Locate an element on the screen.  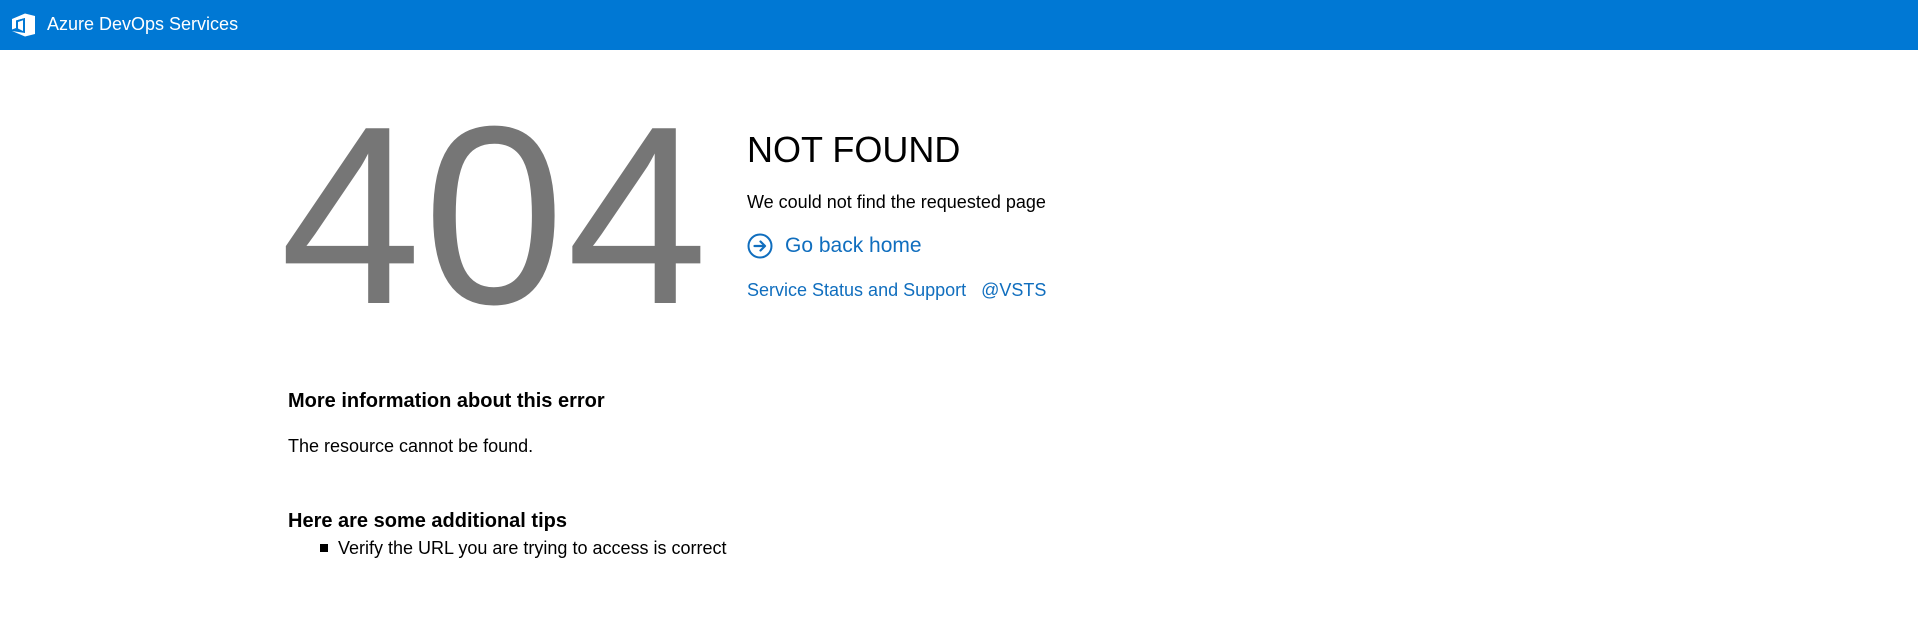
error-subtitle: We could not find the requested page is located at coordinates (896, 202).